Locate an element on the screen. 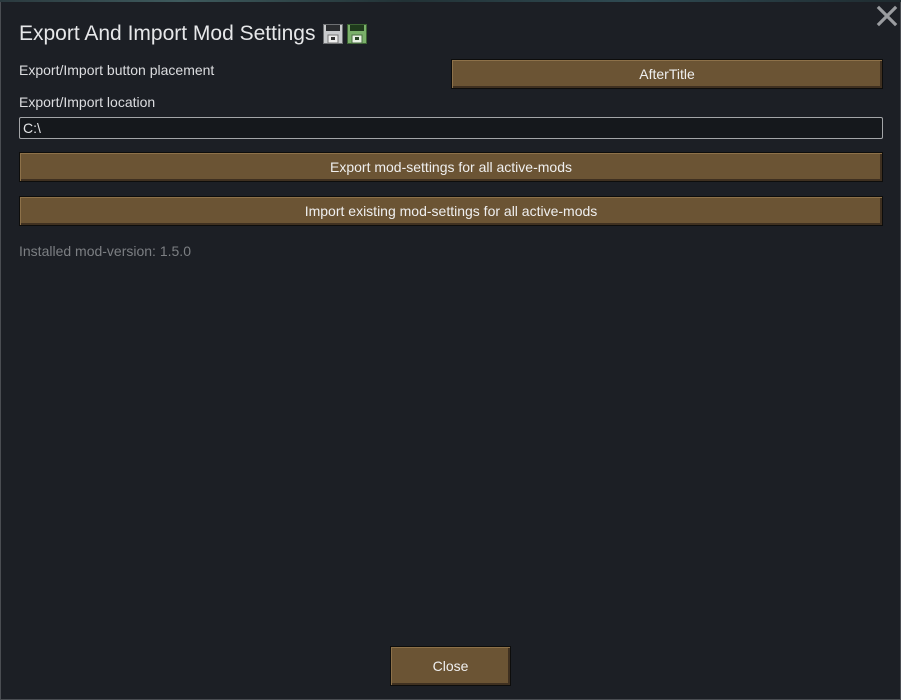 The height and width of the screenshot is (700, 901). floppy-disk-gray-icon is located at coordinates (333, 34).